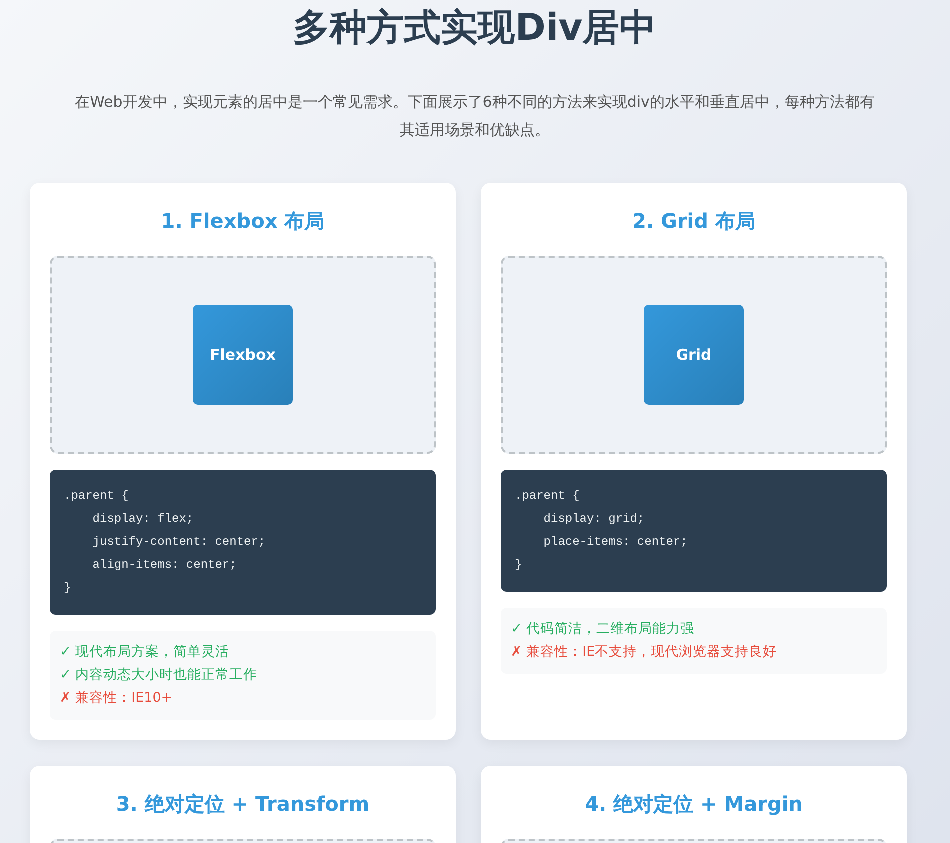 The image size is (950, 843). Describe the element at coordinates (475, 28) in the screenshot. I see `page-title: 多种方式实现Div居中` at that location.